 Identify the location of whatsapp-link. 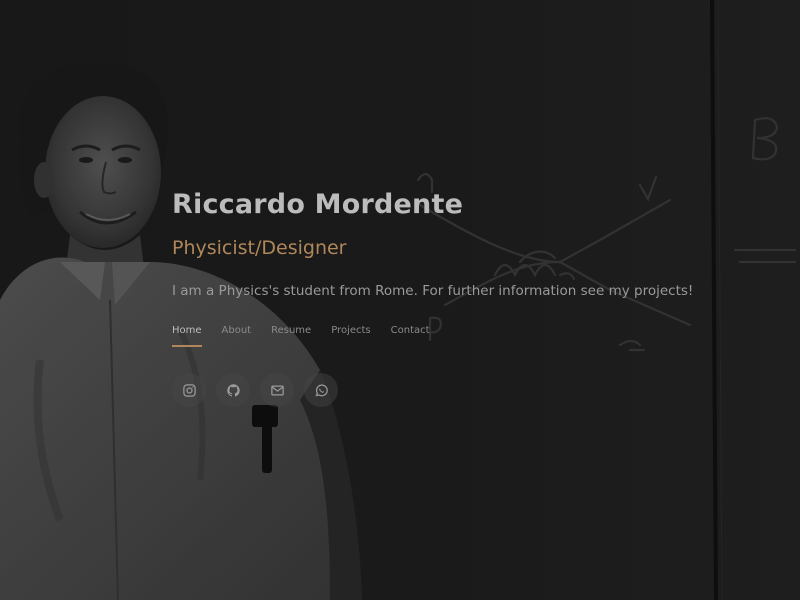
(321, 390).